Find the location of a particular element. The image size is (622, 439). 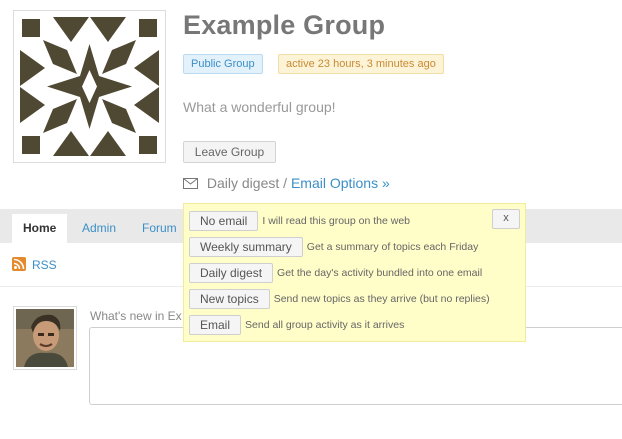

option-description: Get a summary of topics each Friday is located at coordinates (392, 247).